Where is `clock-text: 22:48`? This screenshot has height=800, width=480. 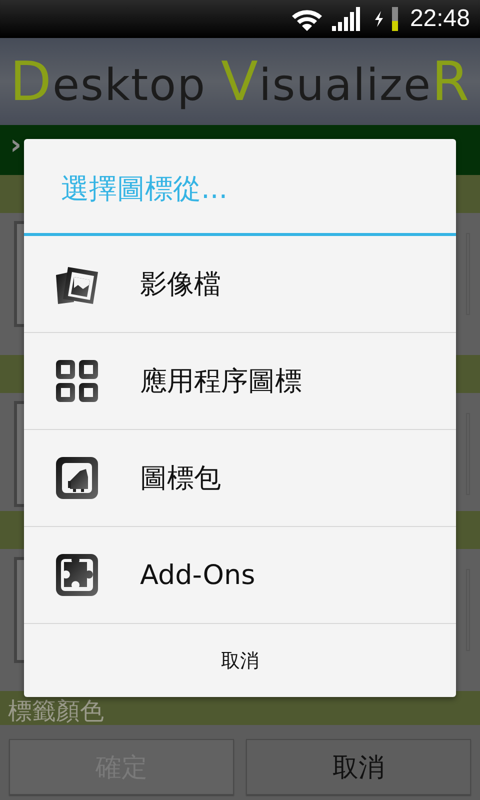
clock-text: 22:48 is located at coordinates (440, 19).